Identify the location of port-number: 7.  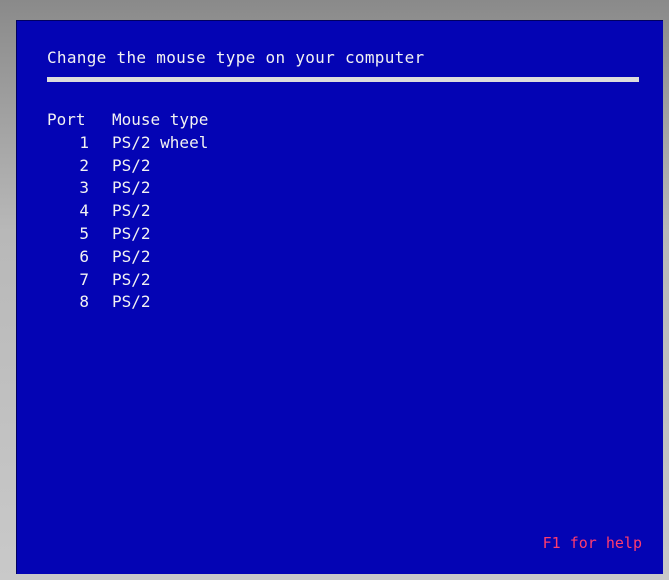
(84, 279).